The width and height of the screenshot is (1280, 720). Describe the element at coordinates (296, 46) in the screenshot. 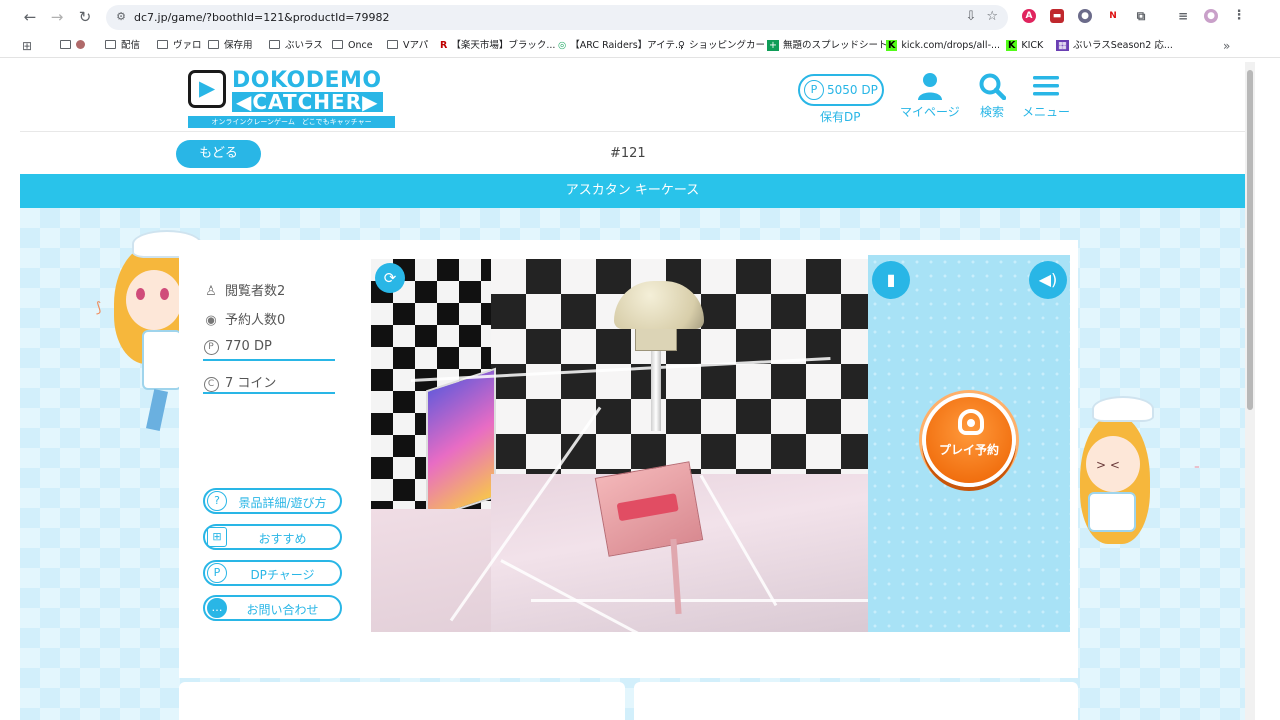

I see `bookmark-folder-4: ぶいラス` at that location.